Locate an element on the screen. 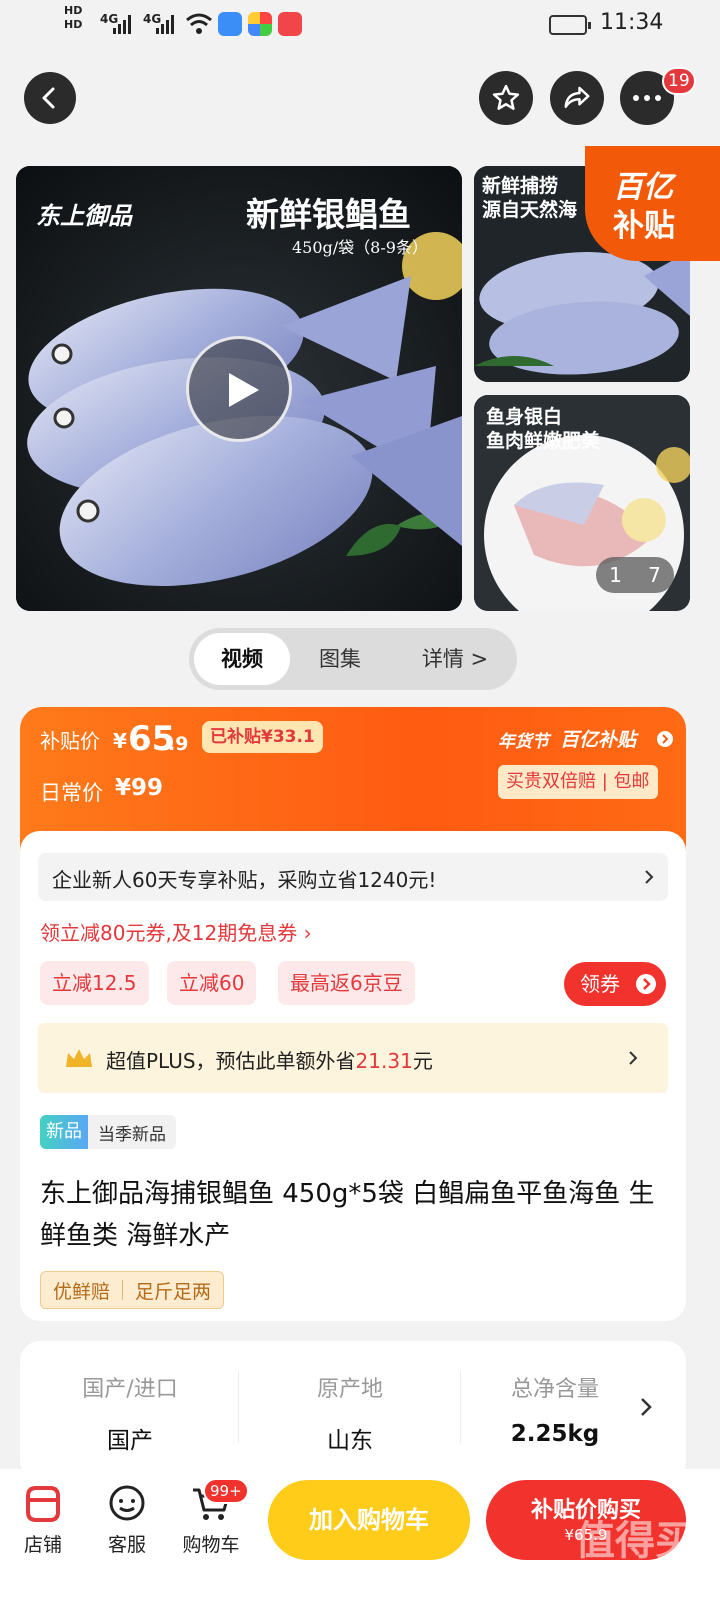  thumbnail-caption: 新鲜捕捞 源自天然海 is located at coordinates (530, 198).